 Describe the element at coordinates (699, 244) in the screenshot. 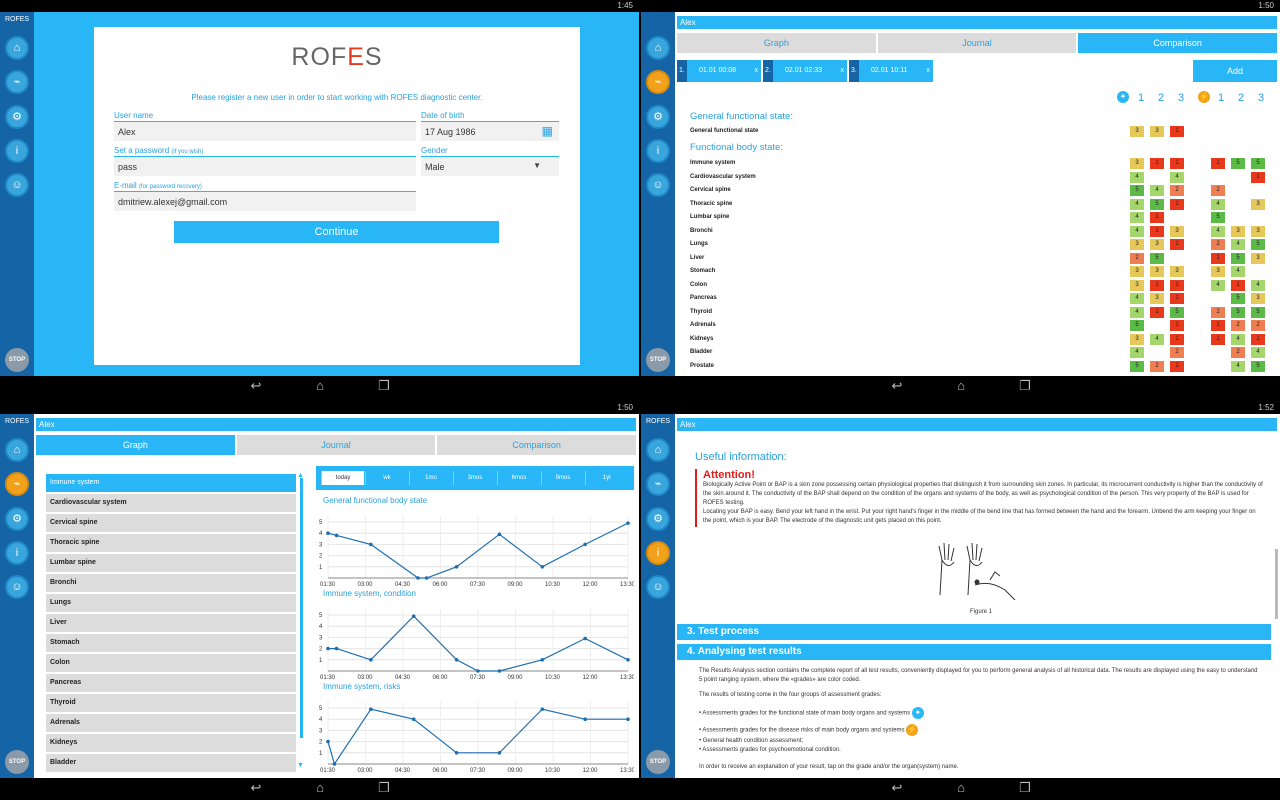

I see `row-label: Lungs` at that location.